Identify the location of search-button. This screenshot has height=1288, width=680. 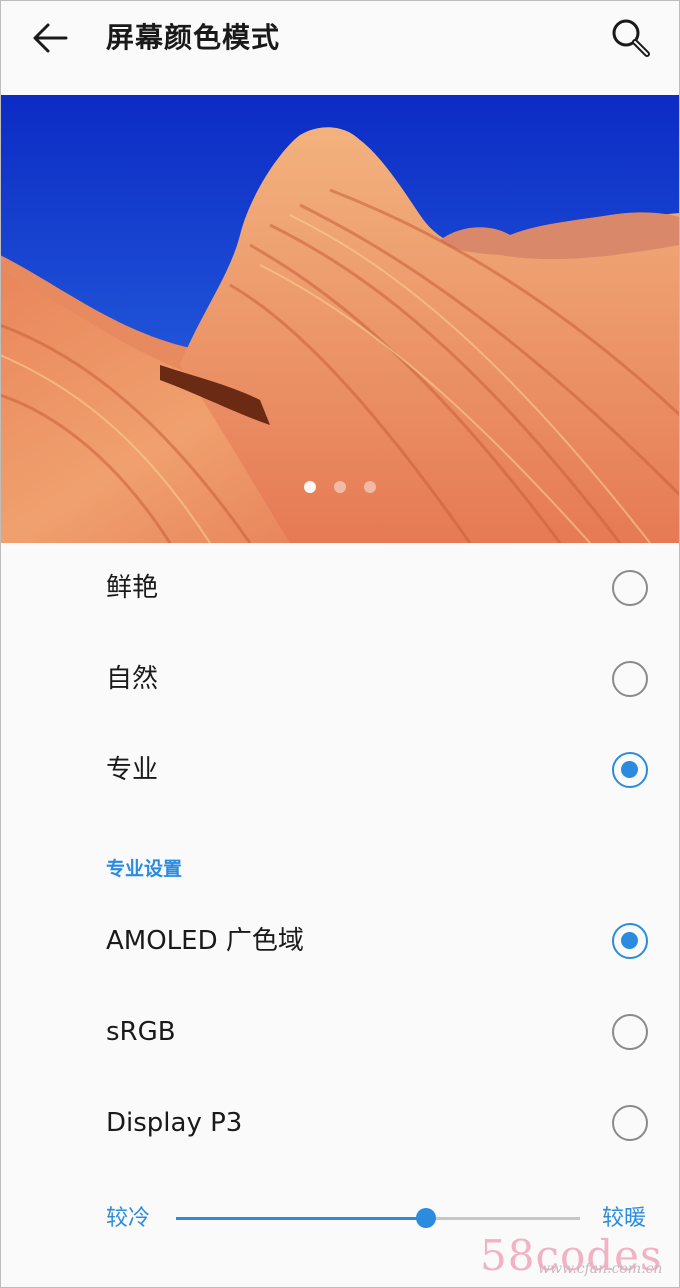
(630, 38).